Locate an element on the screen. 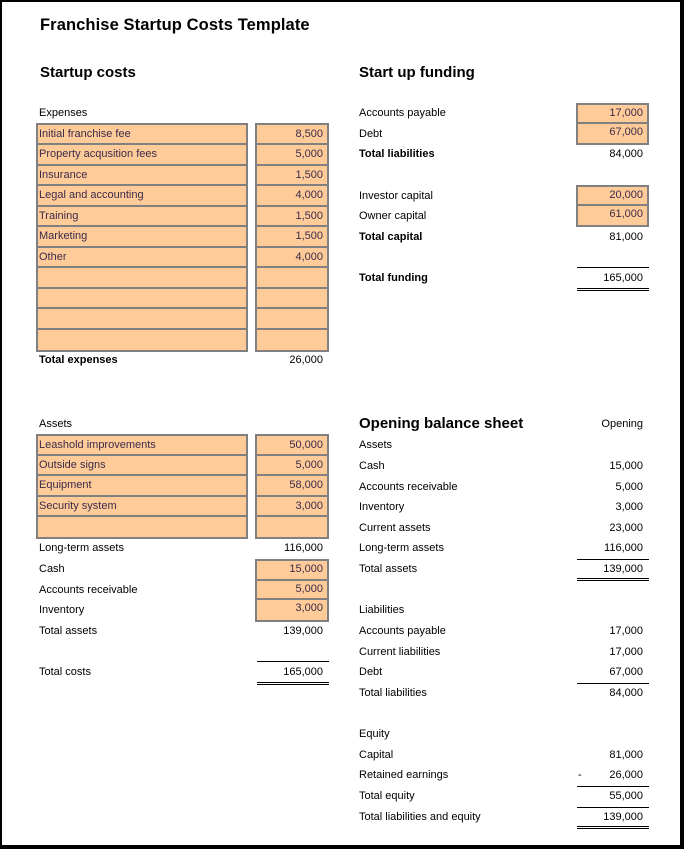  bs-total-liabilities-equity-label: Total liabilities and equity is located at coordinates (420, 817).